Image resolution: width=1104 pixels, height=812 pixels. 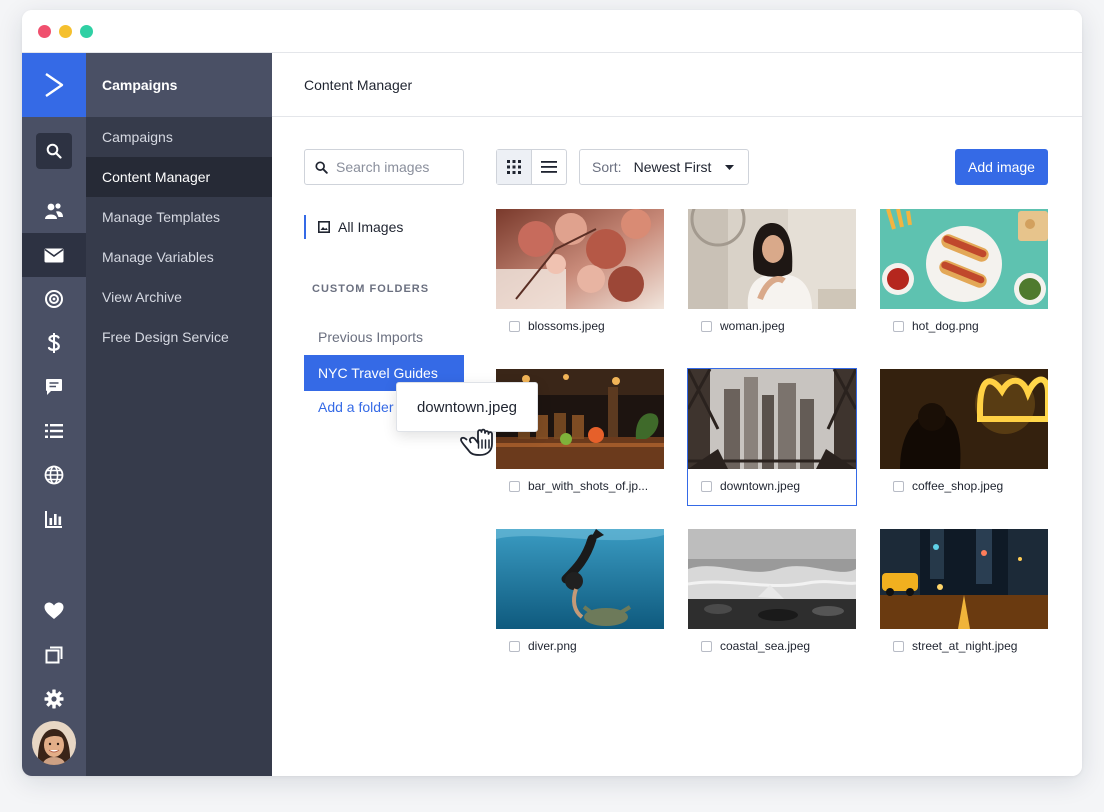 I want to click on image-card-coastal-sea: coastal_sea.jpeg, so click(x=772, y=597).